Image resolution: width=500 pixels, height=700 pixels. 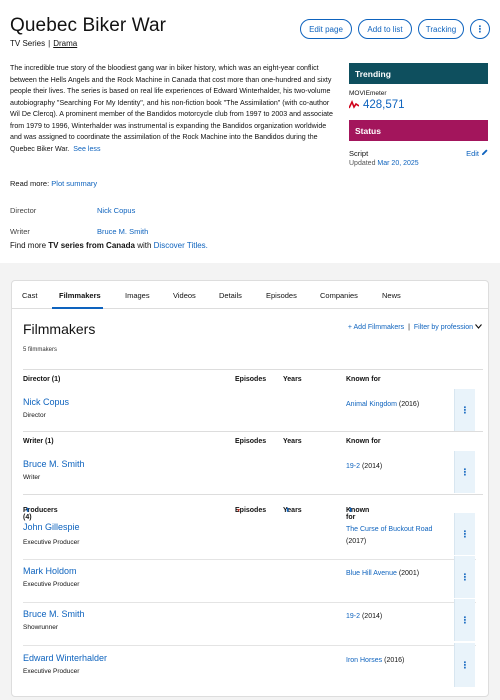 I want to click on credit-value-link: Bruce M. Smith, so click(x=122, y=231).